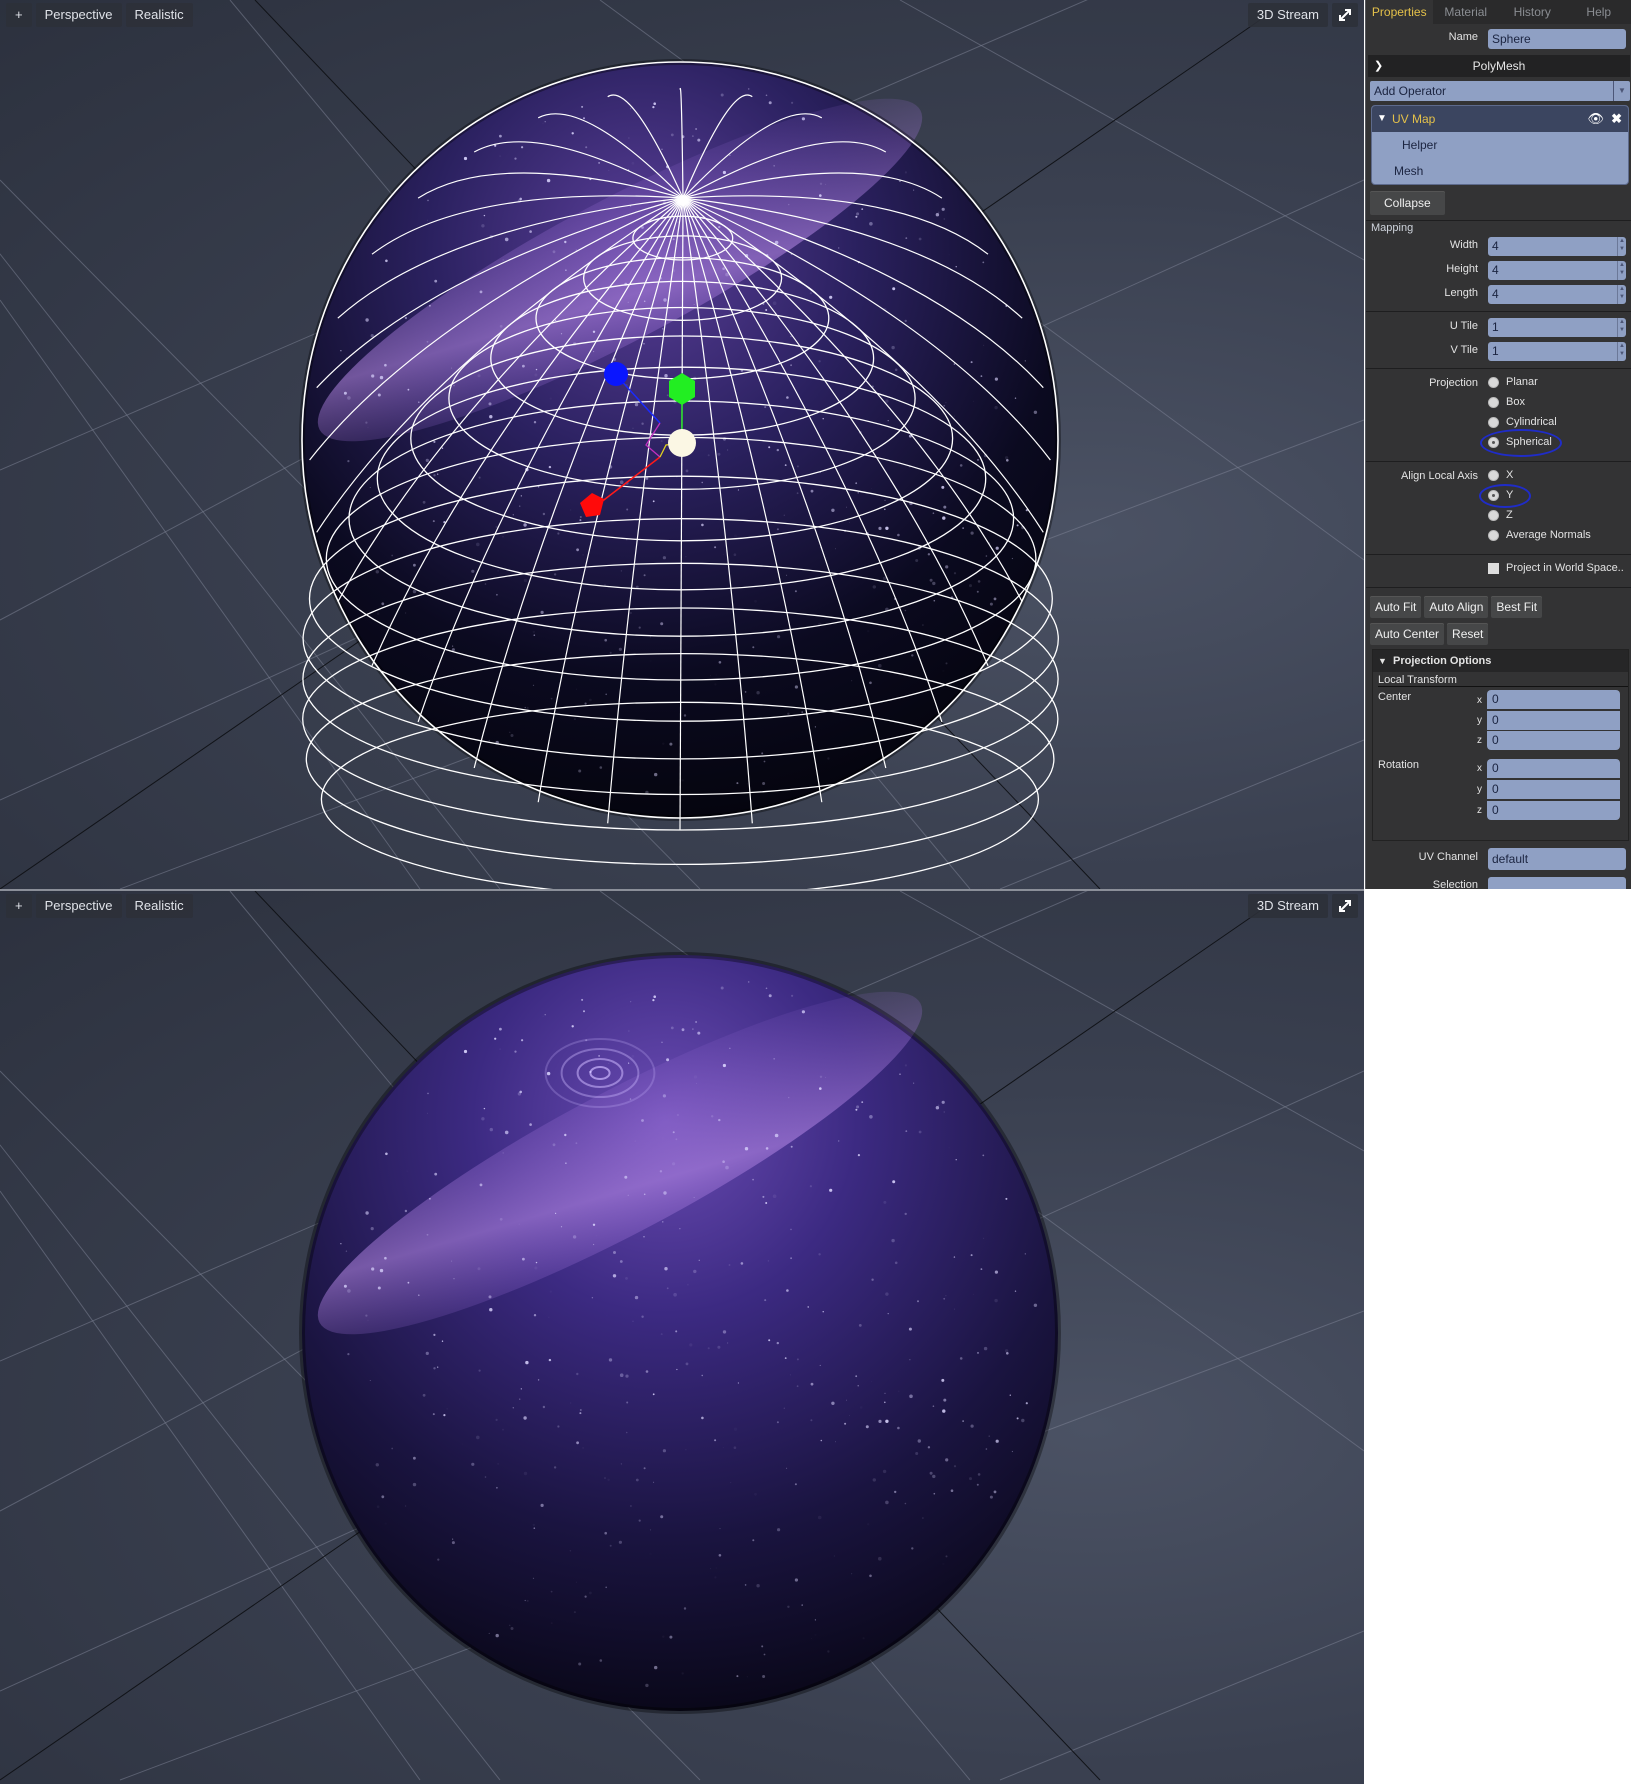 This screenshot has width=1631, height=1784. I want to click on auto-center-button: Auto Center, so click(1407, 634).